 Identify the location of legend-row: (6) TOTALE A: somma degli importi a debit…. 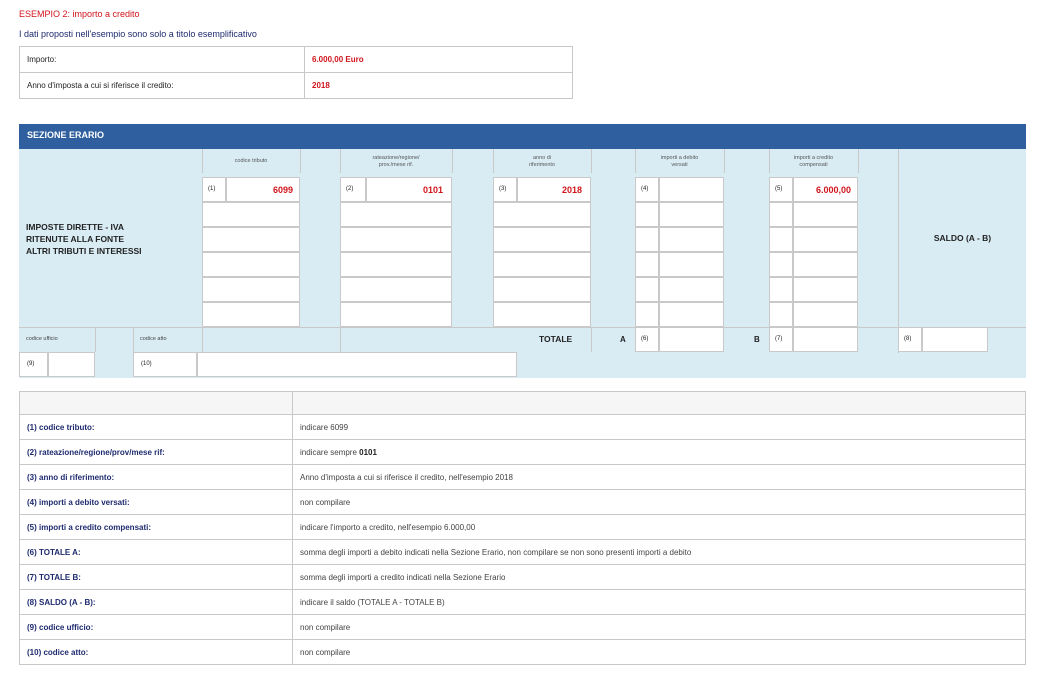
(522, 552).